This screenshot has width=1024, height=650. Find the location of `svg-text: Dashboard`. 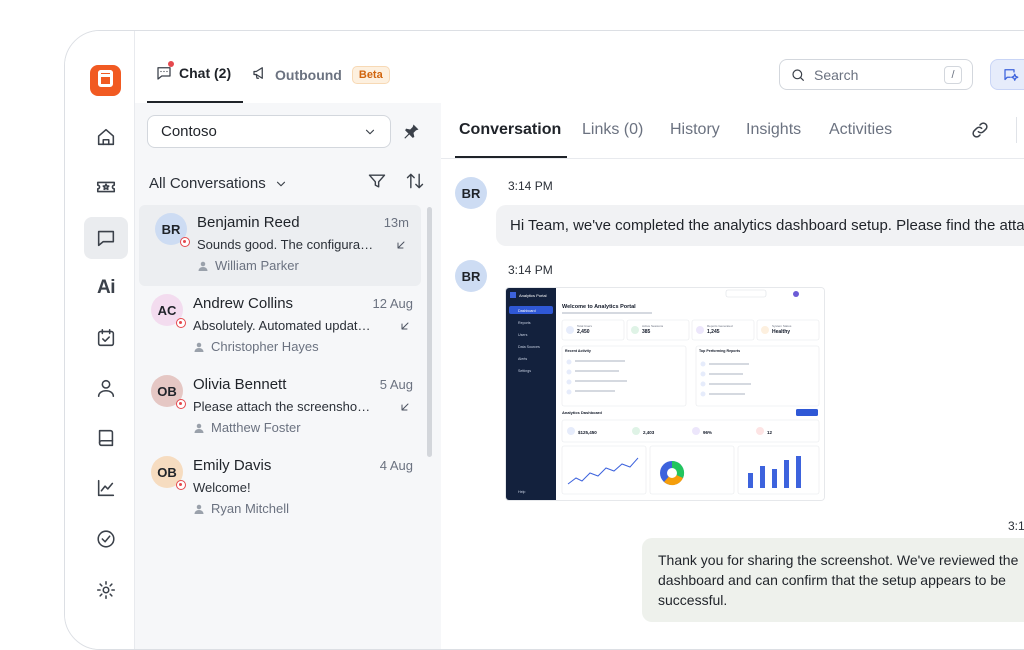

svg-text: Dashboard is located at coordinates (527, 311).